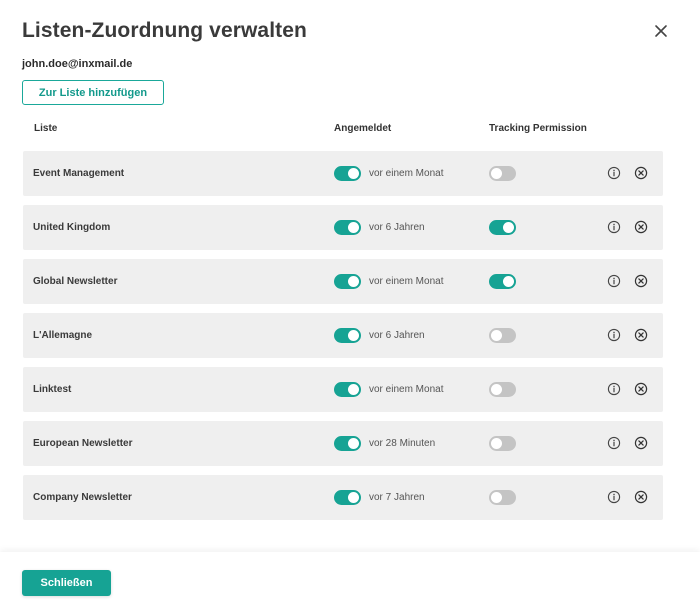 The height and width of the screenshot is (614, 700). I want to click on dialog-title: Listen-Zuordnung verwalten, so click(164, 30).